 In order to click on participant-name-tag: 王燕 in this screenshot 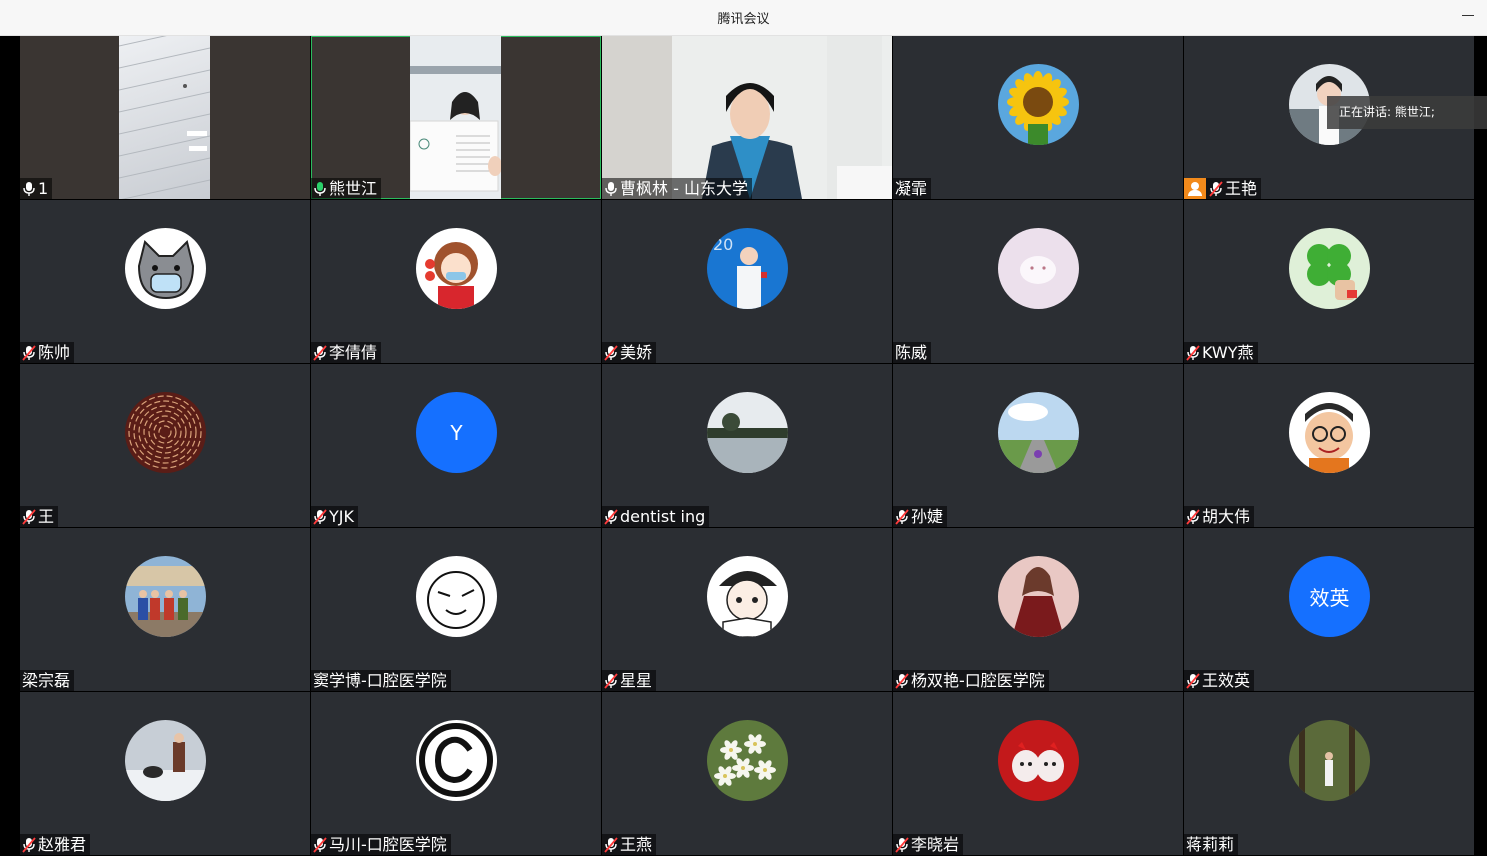, I will do `click(629, 844)`.